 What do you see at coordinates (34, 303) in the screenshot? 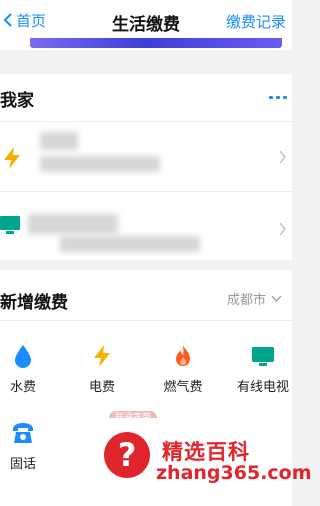
I see `new-payment-title: 新增缴费` at bounding box center [34, 303].